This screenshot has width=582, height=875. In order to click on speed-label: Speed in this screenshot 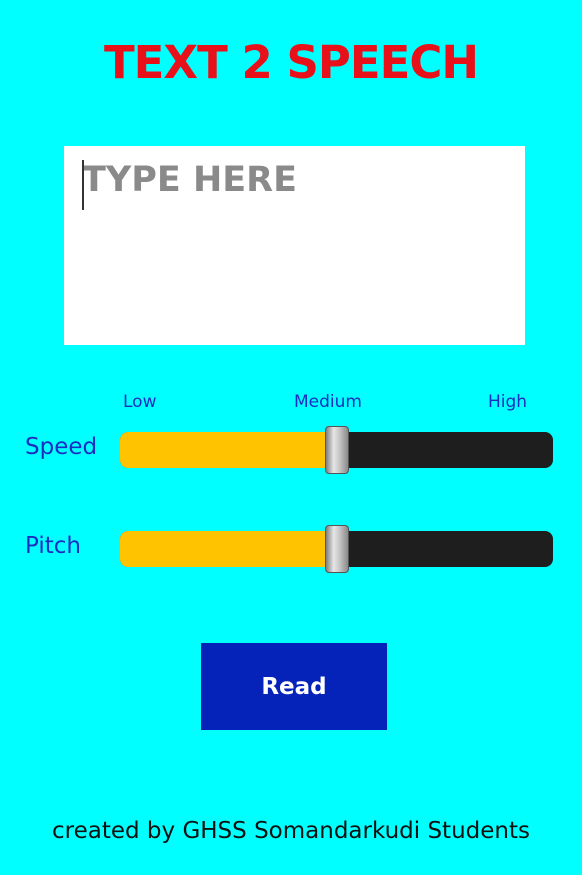, I will do `click(61, 447)`.